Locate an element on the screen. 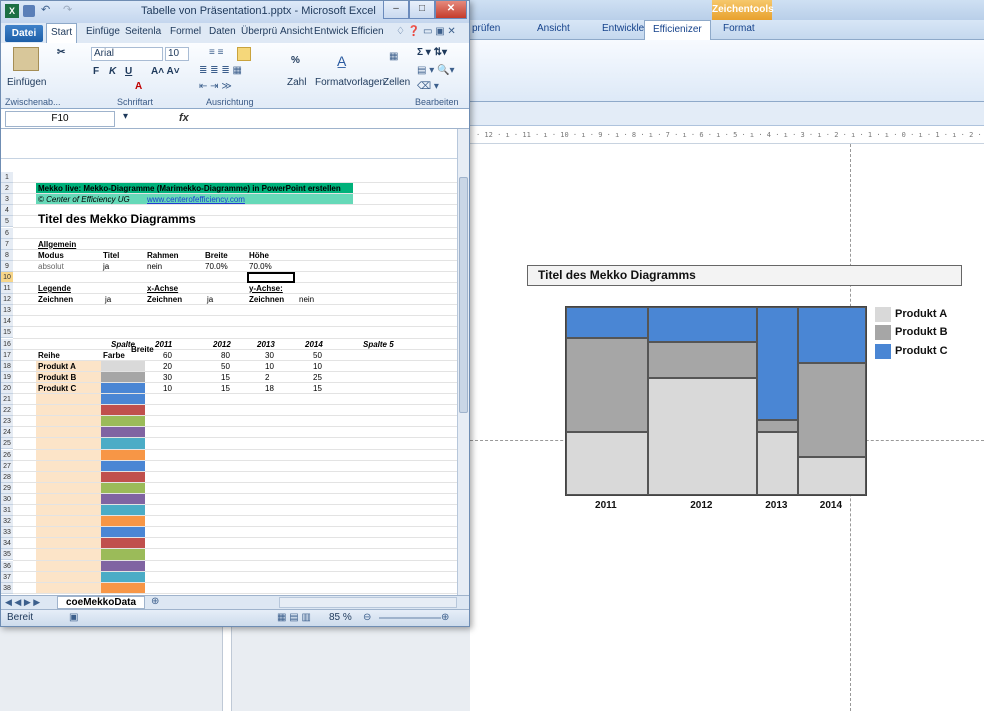  fx-icon: fx is located at coordinates (184, 118).